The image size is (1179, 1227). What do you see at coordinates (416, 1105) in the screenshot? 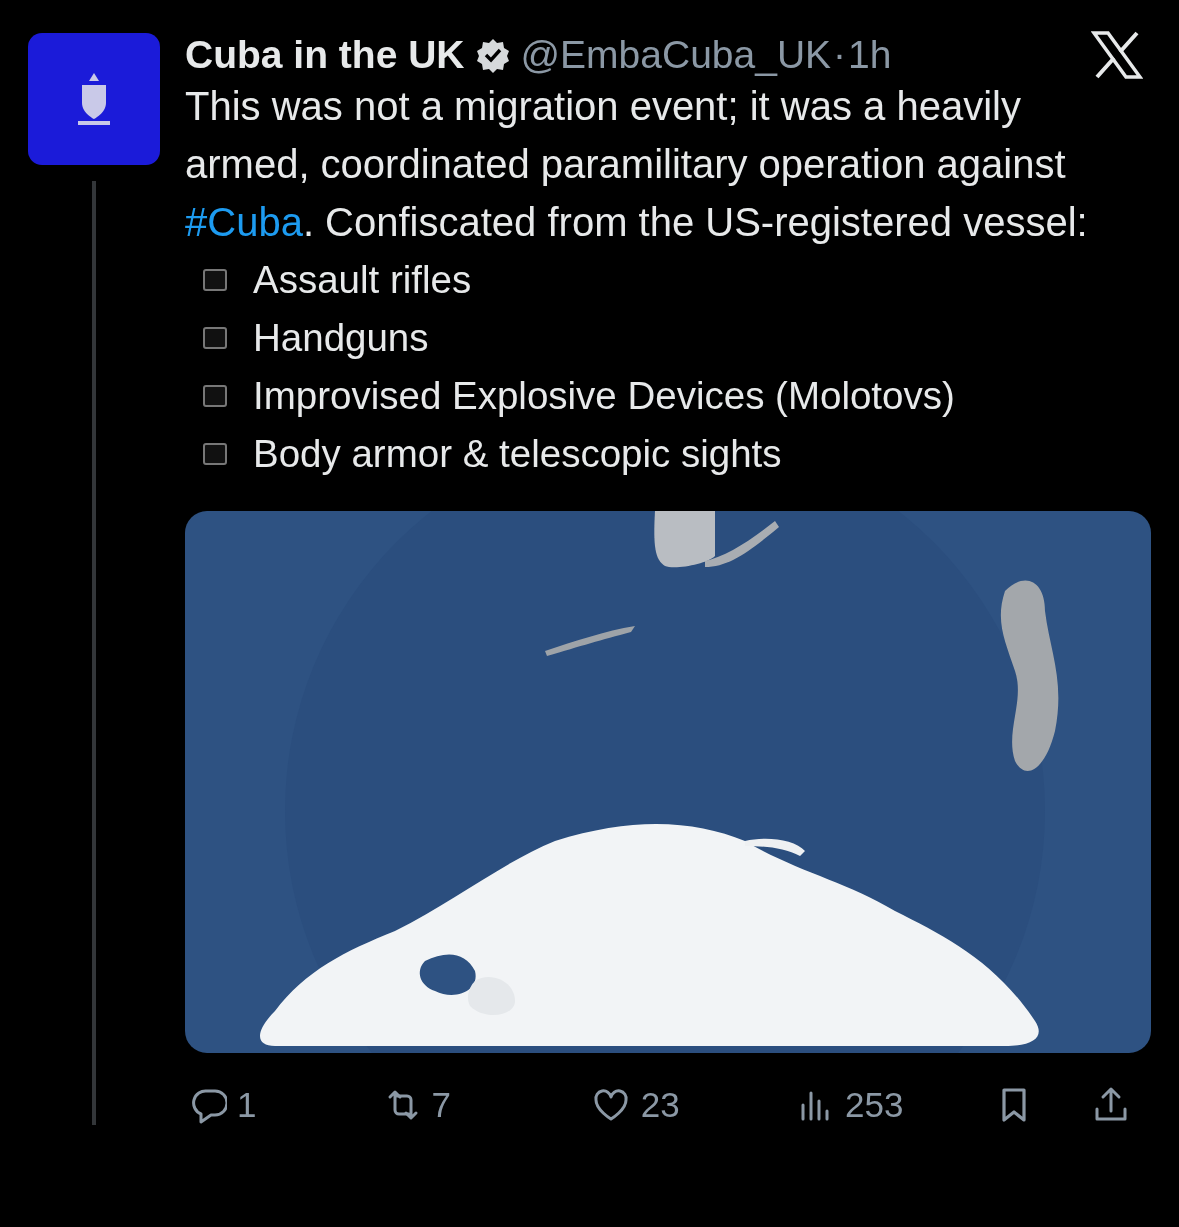
I see `repost-button: 7` at bounding box center [416, 1105].